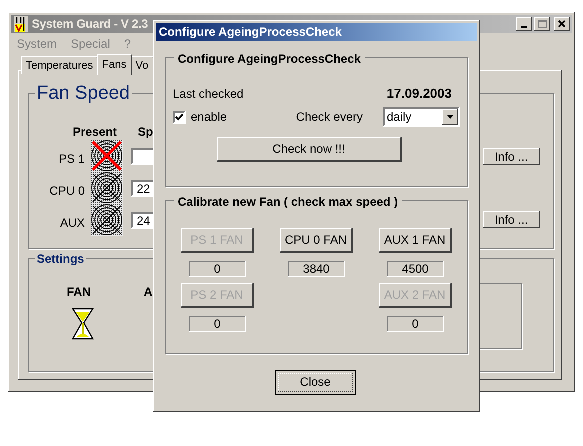 This screenshot has width=583, height=446. What do you see at coordinates (524, 27) in the screenshot?
I see `minimize-icon` at bounding box center [524, 27].